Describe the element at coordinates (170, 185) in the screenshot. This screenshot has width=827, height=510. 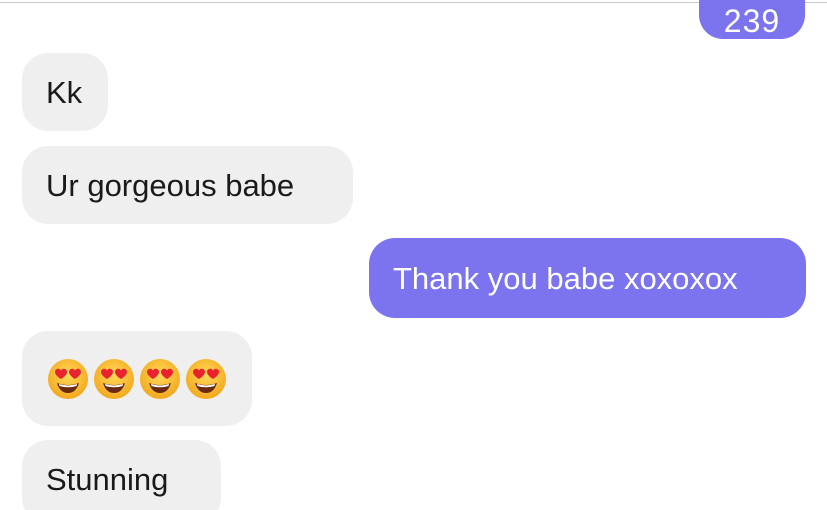
I see `message-text: Ur gorgeous babe` at that location.